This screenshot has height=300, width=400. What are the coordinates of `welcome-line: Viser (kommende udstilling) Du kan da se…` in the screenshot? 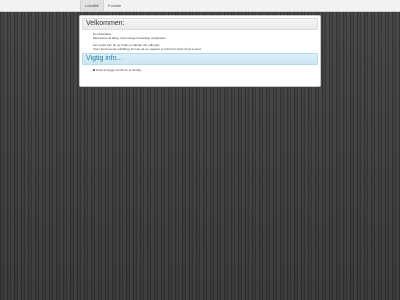 It's located at (147, 48).